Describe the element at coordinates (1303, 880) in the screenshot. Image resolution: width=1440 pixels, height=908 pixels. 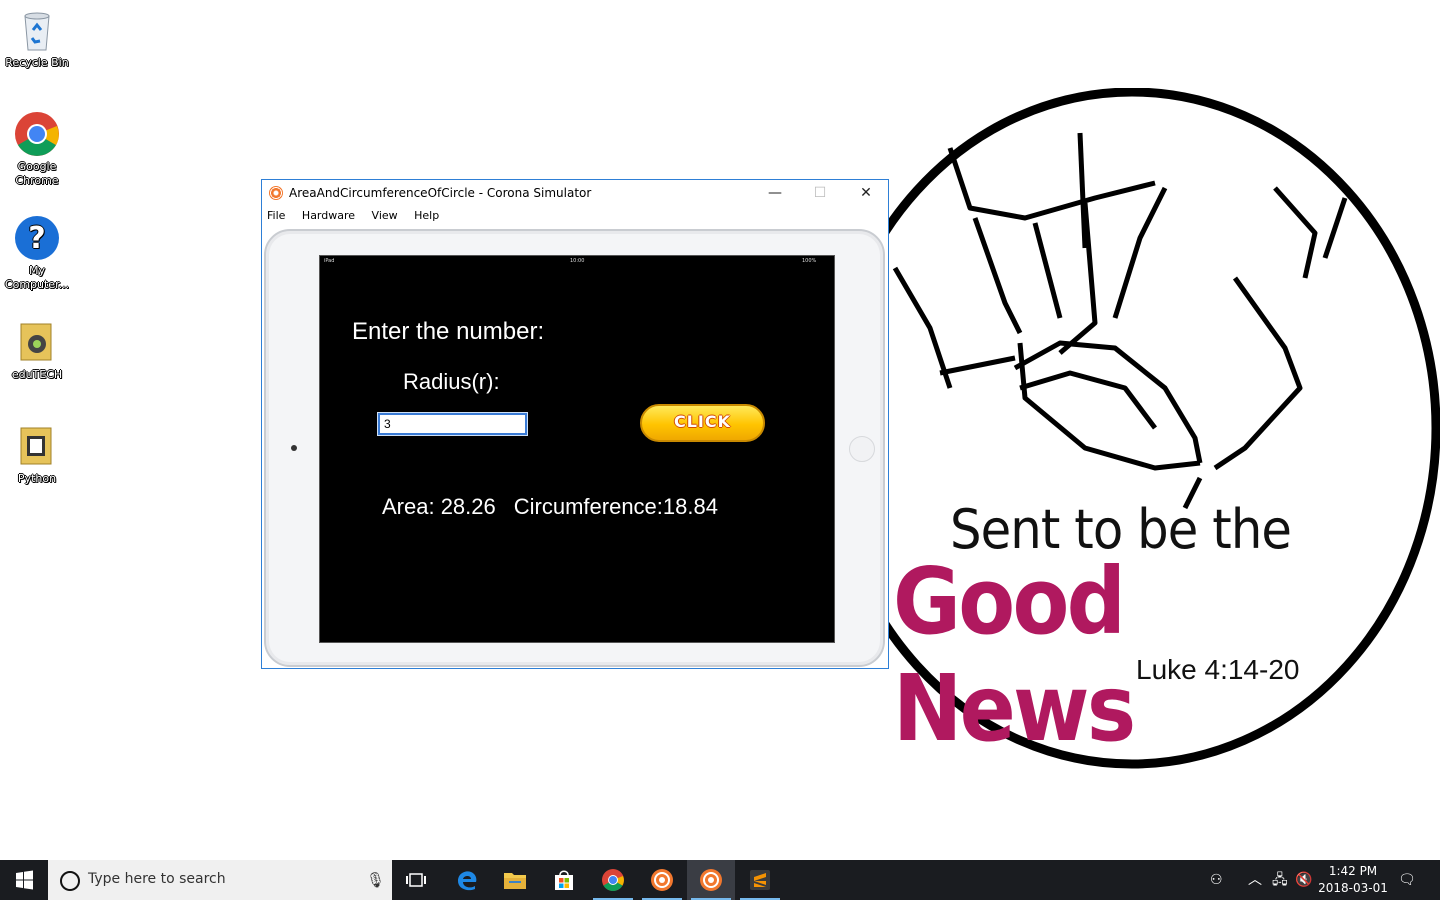
I see `volume-muted-icon: 🔇` at that location.